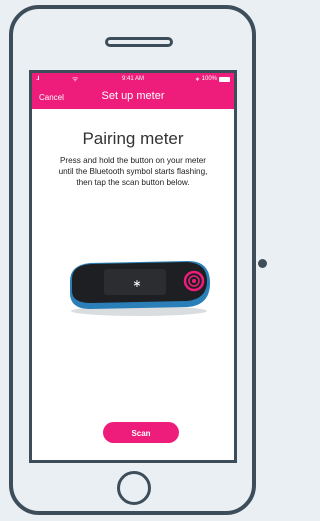 The width and height of the screenshot is (320, 521). What do you see at coordinates (133, 79) in the screenshot?
I see `status-bar: ..ıl ᯤ 9:41 AM ∗ 100%` at bounding box center [133, 79].